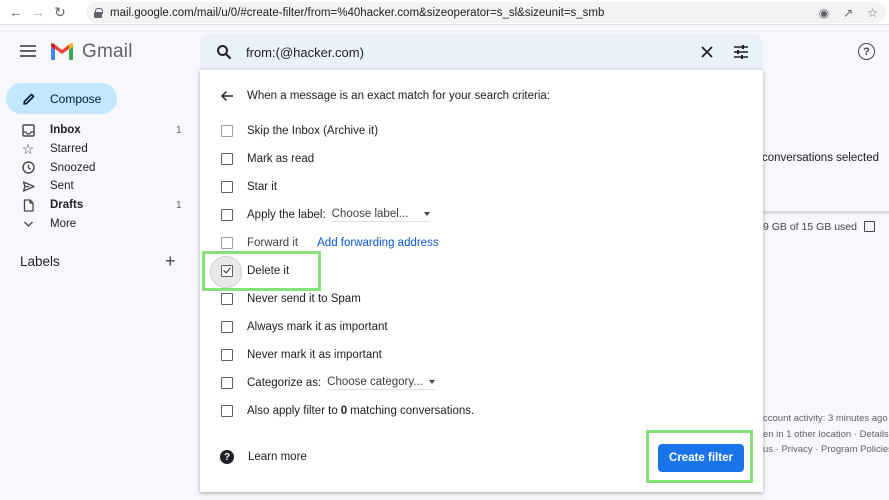 This screenshot has width=889, height=500. What do you see at coordinates (249, 187) in the screenshot?
I see `option-star-it: Star it` at bounding box center [249, 187].